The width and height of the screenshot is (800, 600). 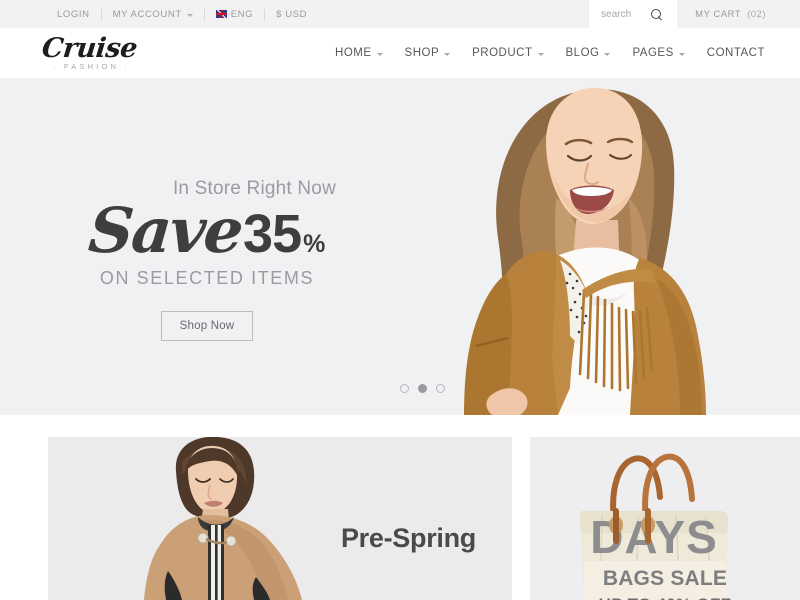 I want to click on nav-item-product: PRODUCT, so click(x=507, y=53).